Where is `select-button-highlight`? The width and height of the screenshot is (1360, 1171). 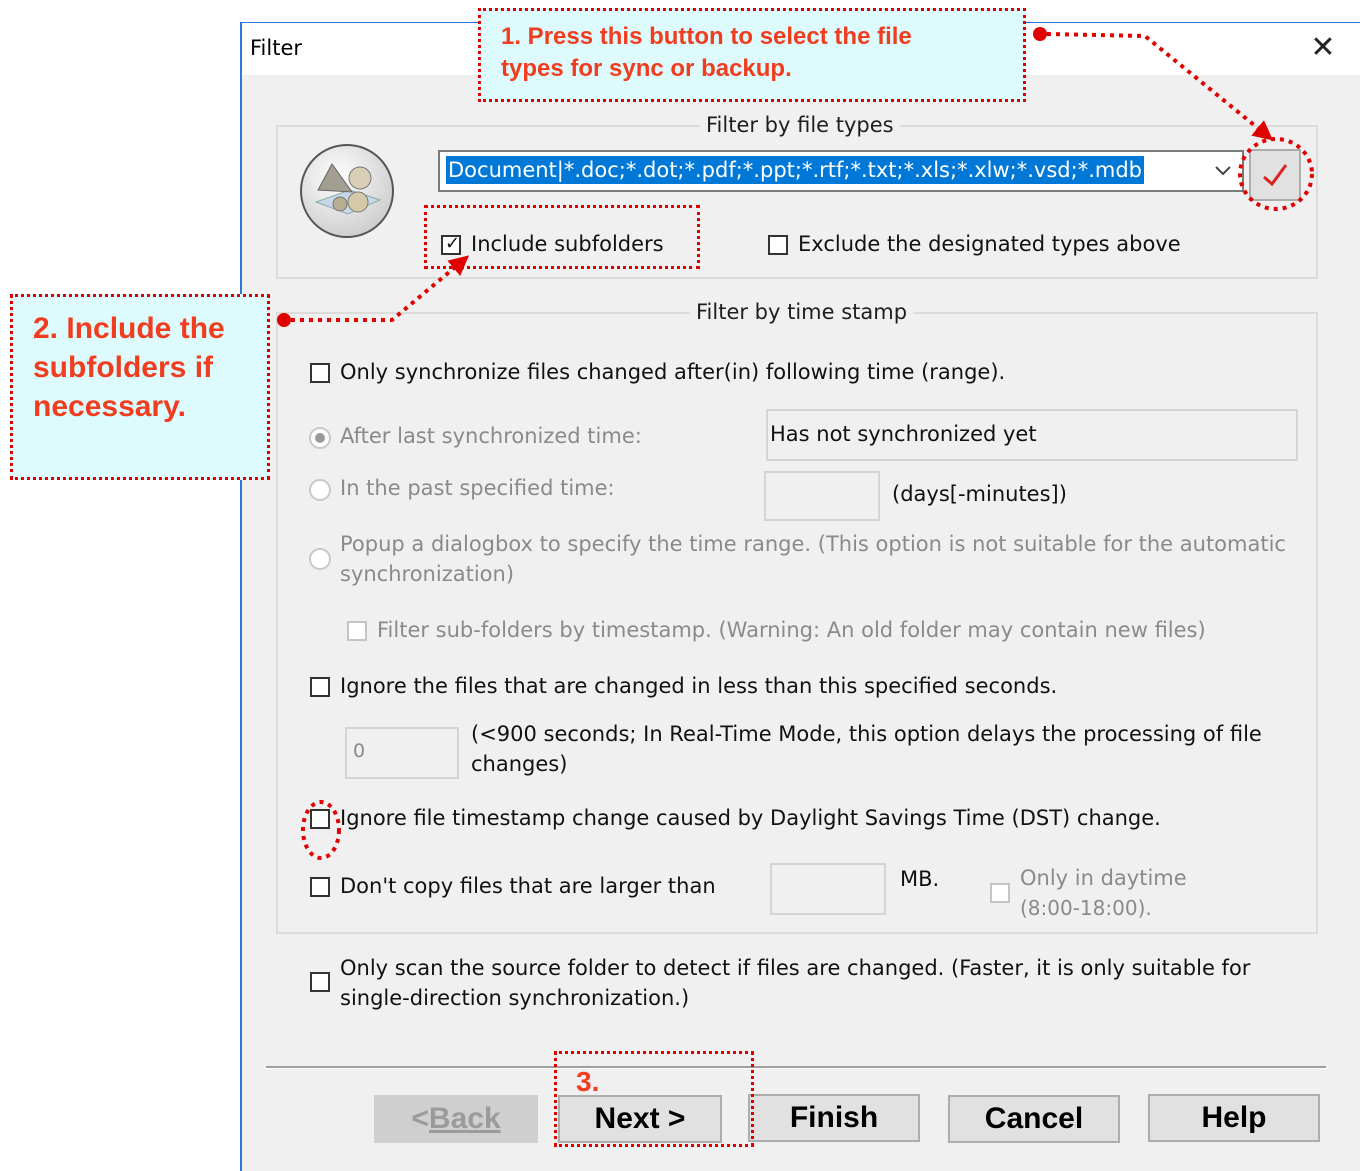 select-button-highlight is located at coordinates (1276, 174).